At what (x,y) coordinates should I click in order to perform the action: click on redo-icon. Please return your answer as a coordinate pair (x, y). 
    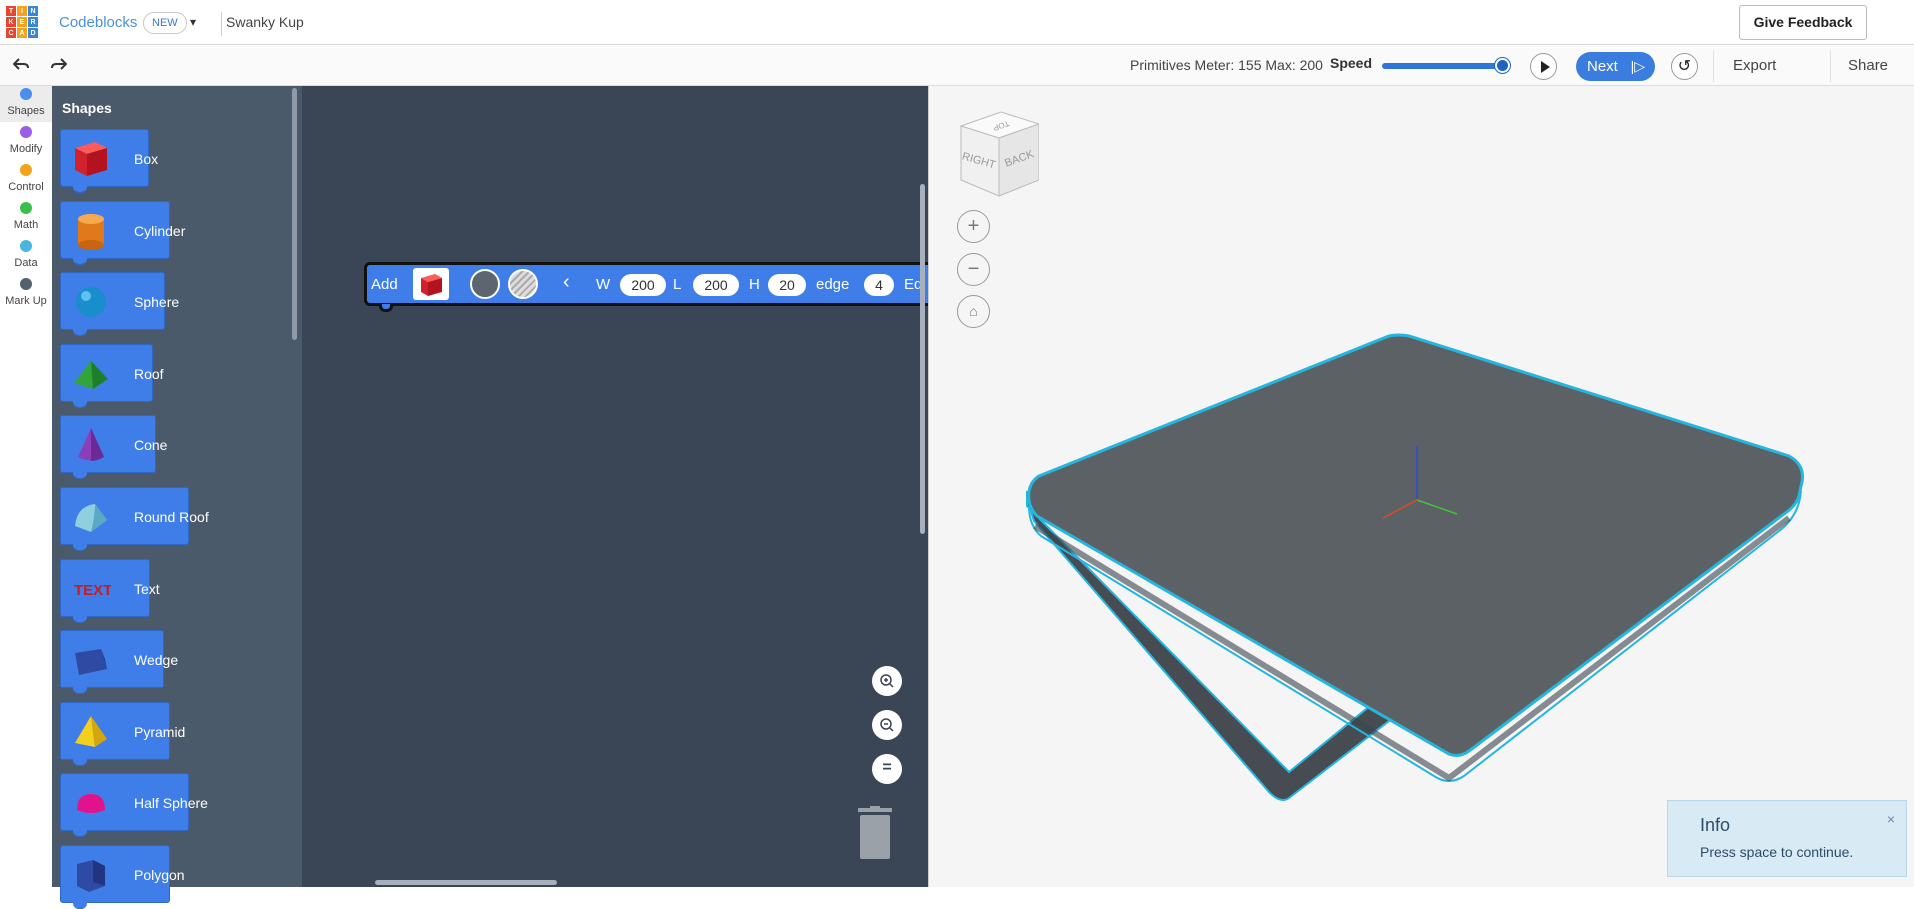
    Looking at the image, I should click on (59, 66).